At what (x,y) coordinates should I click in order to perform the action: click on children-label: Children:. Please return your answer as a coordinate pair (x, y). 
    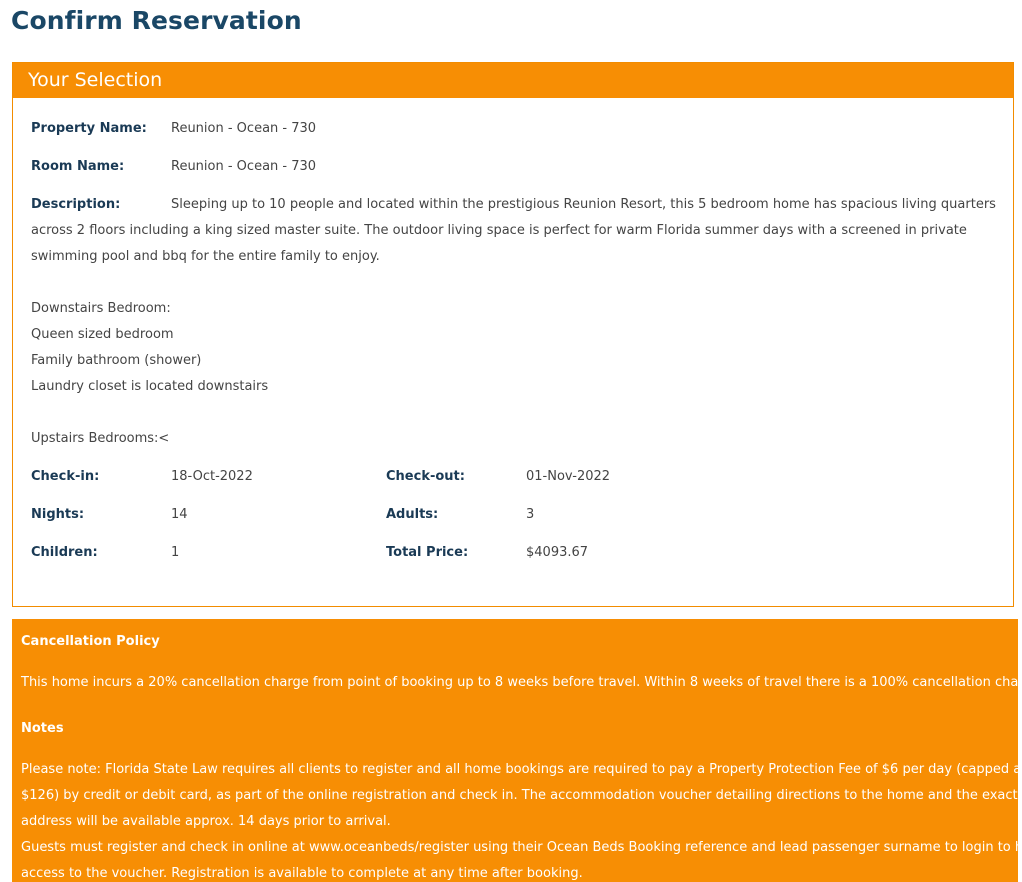
    Looking at the image, I should click on (64, 552).